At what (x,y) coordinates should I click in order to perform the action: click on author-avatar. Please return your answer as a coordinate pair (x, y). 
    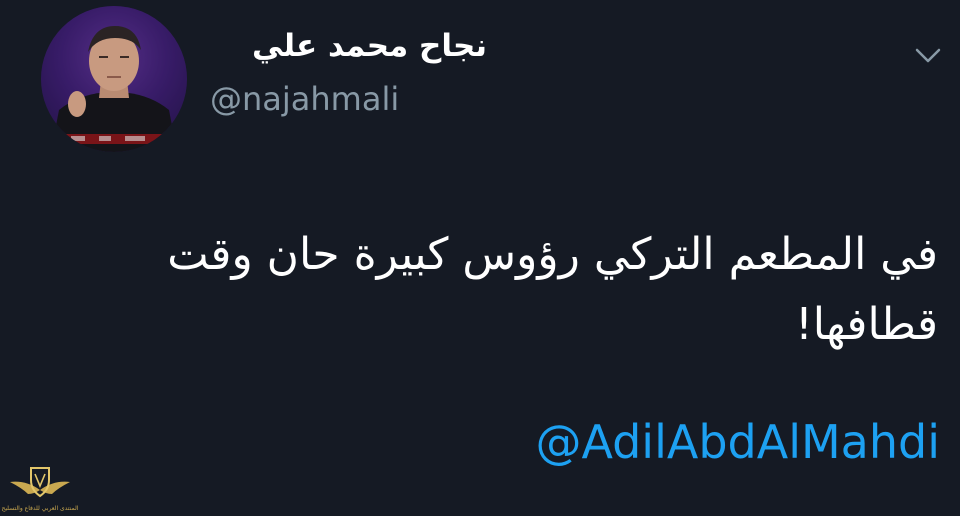
    Looking at the image, I should click on (114, 79).